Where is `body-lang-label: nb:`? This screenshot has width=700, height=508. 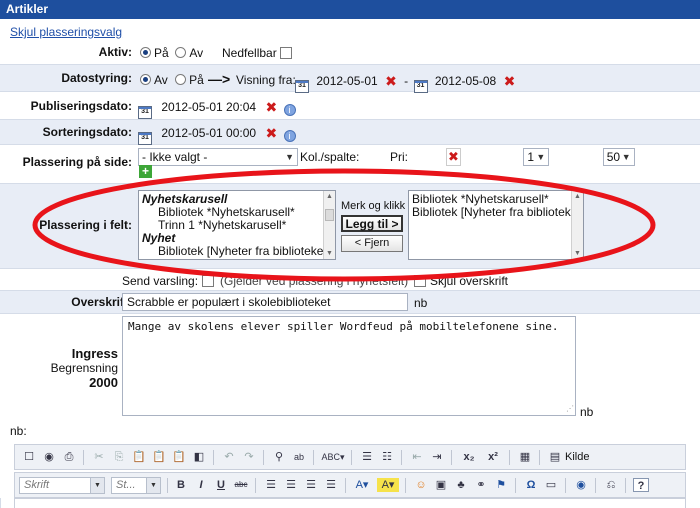
body-lang-label: nb: is located at coordinates (18, 431).